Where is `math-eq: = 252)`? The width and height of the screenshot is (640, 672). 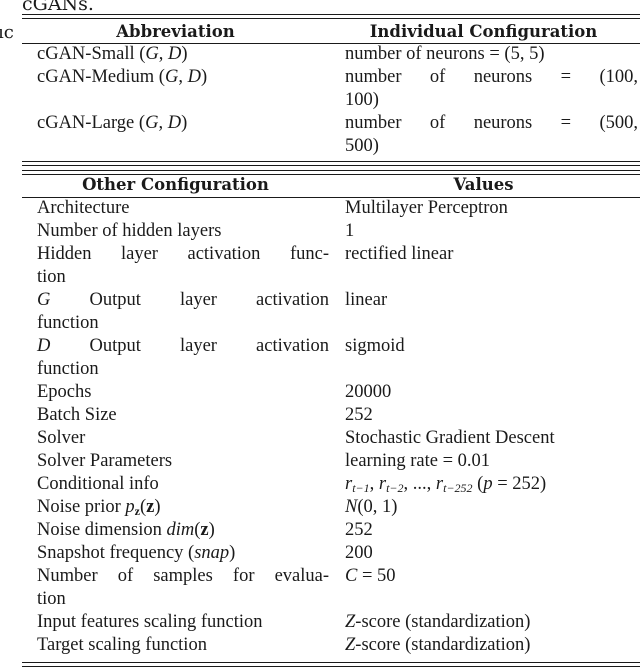
math-eq: = 252) is located at coordinates (519, 484).